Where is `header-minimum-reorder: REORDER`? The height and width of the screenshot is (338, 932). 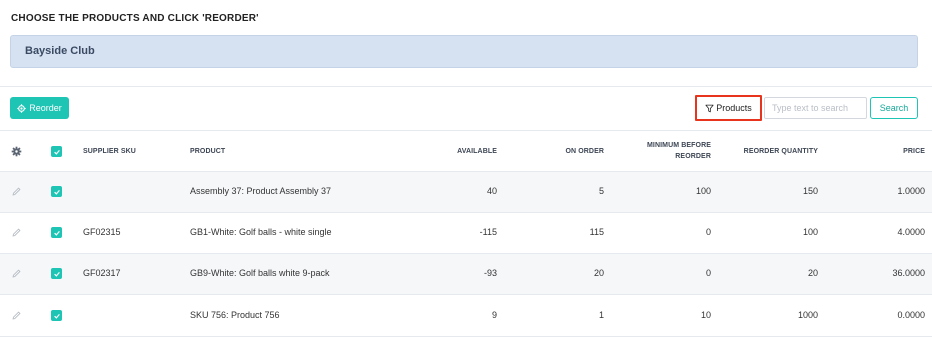 header-minimum-reorder: REORDER is located at coordinates (665, 156).